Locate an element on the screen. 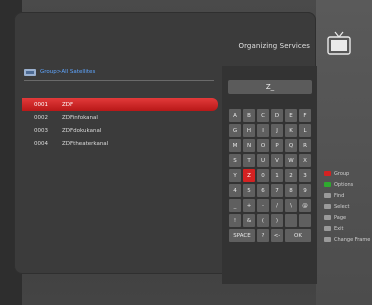 The height and width of the screenshot is (305, 372). keyboard-key: 2 is located at coordinates (291, 175).